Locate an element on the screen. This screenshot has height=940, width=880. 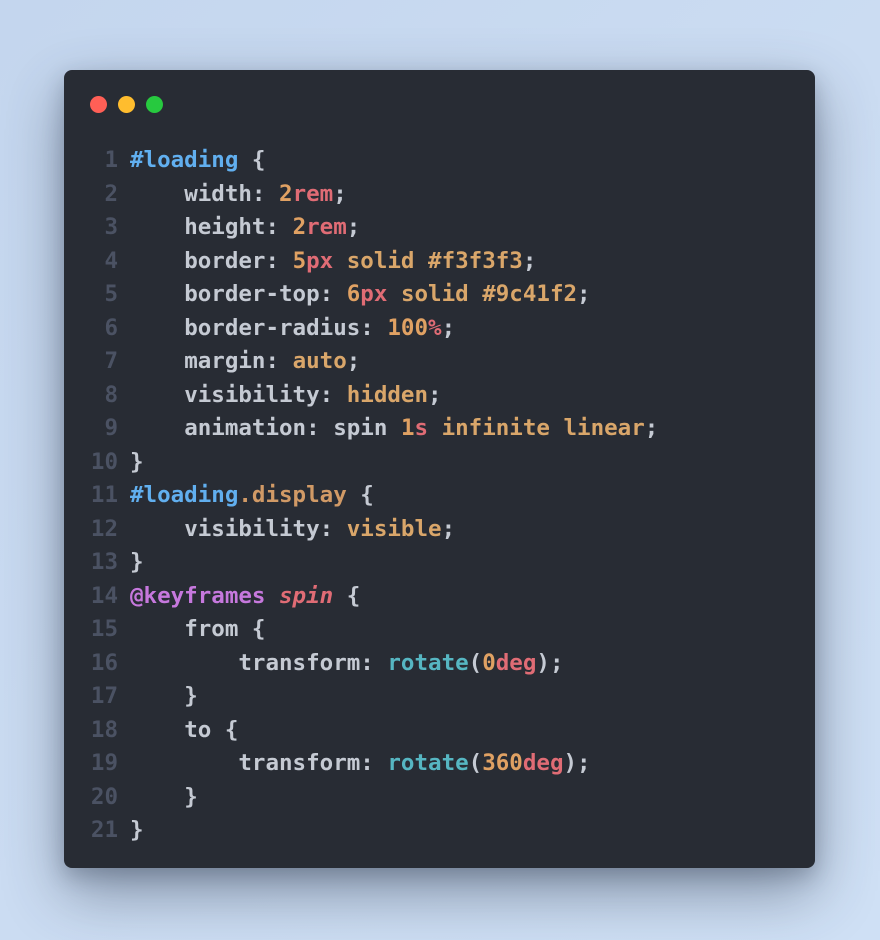
line-number: 15 is located at coordinates (104, 629).